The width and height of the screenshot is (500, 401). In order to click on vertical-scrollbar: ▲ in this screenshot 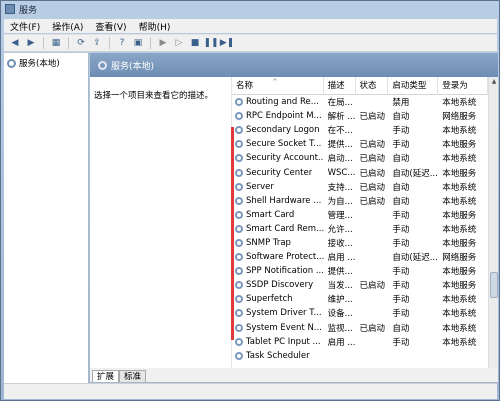, I will do `click(493, 222)`.